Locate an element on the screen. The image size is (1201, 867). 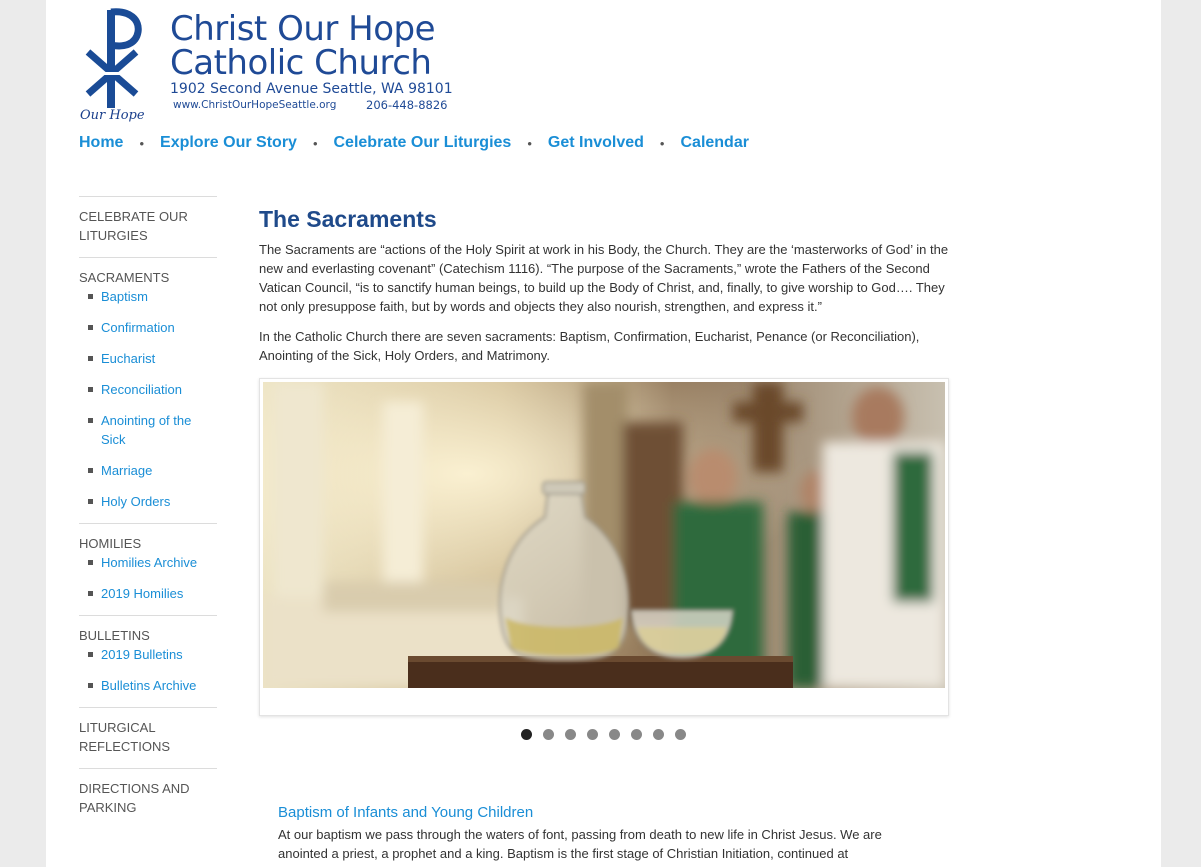
sidebar-heading-bulletins: BULLETINS is located at coordinates (148, 635).